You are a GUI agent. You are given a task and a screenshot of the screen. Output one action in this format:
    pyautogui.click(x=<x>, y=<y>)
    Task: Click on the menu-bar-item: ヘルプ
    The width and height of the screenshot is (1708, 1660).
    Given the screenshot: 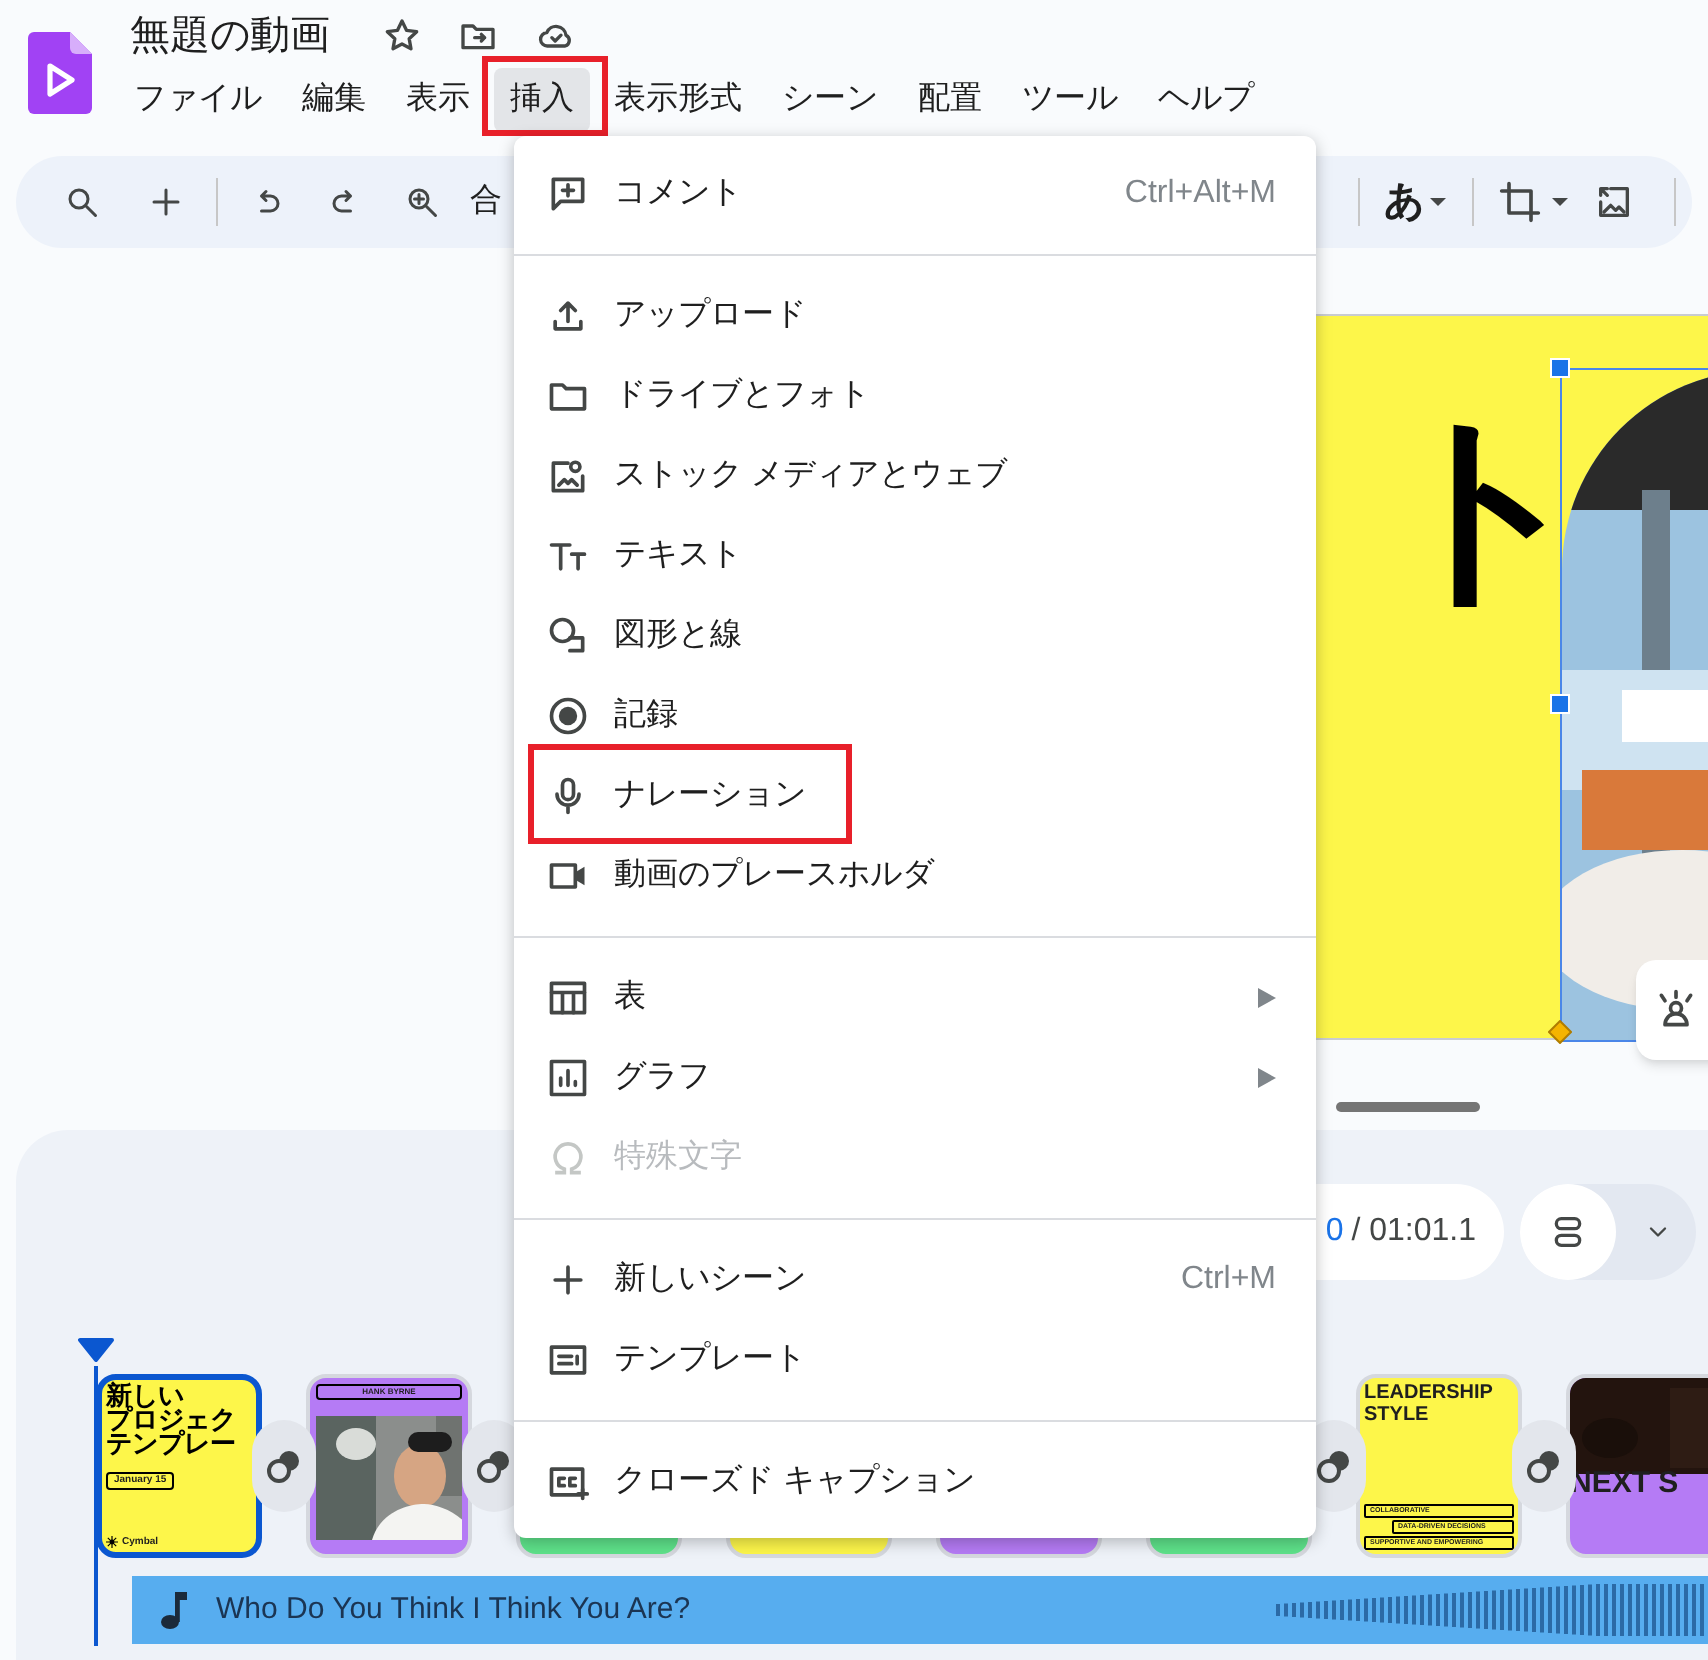 What is the action you would take?
    pyautogui.click(x=1206, y=100)
    